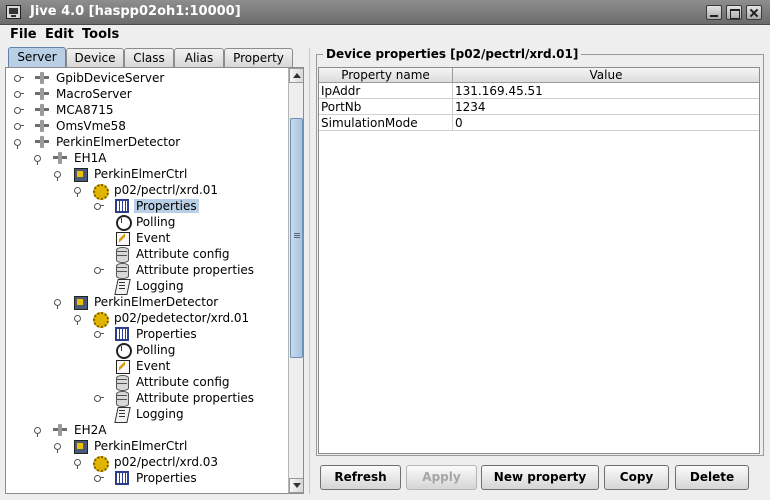 Image resolution: width=770 pixels, height=500 pixels. Describe the element at coordinates (386, 75) in the screenshot. I see `column-header-property-name: Property name` at that location.